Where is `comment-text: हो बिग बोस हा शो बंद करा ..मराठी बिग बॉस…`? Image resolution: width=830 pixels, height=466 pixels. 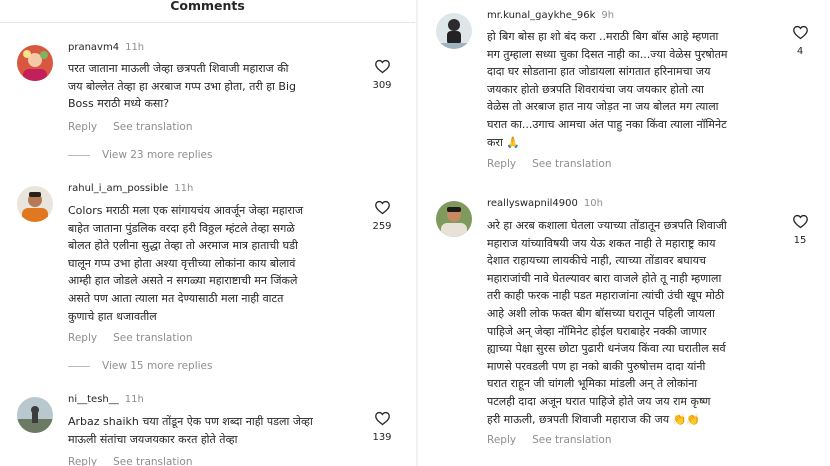 comment-text: हो बिग बोस हा शो बंद करा ..मराठी बिग बॉस… is located at coordinates (607, 89).